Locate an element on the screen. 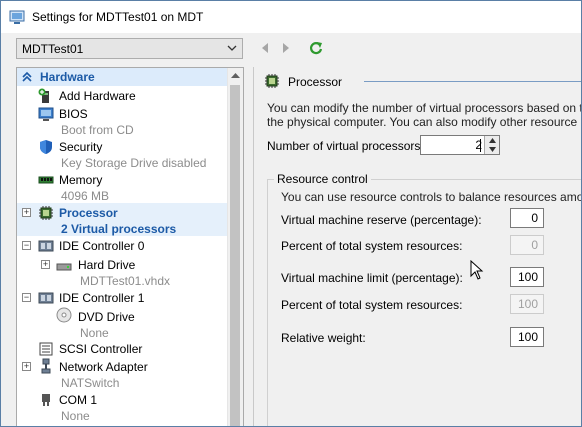  tree-item-label: Processor is located at coordinates (88, 213).